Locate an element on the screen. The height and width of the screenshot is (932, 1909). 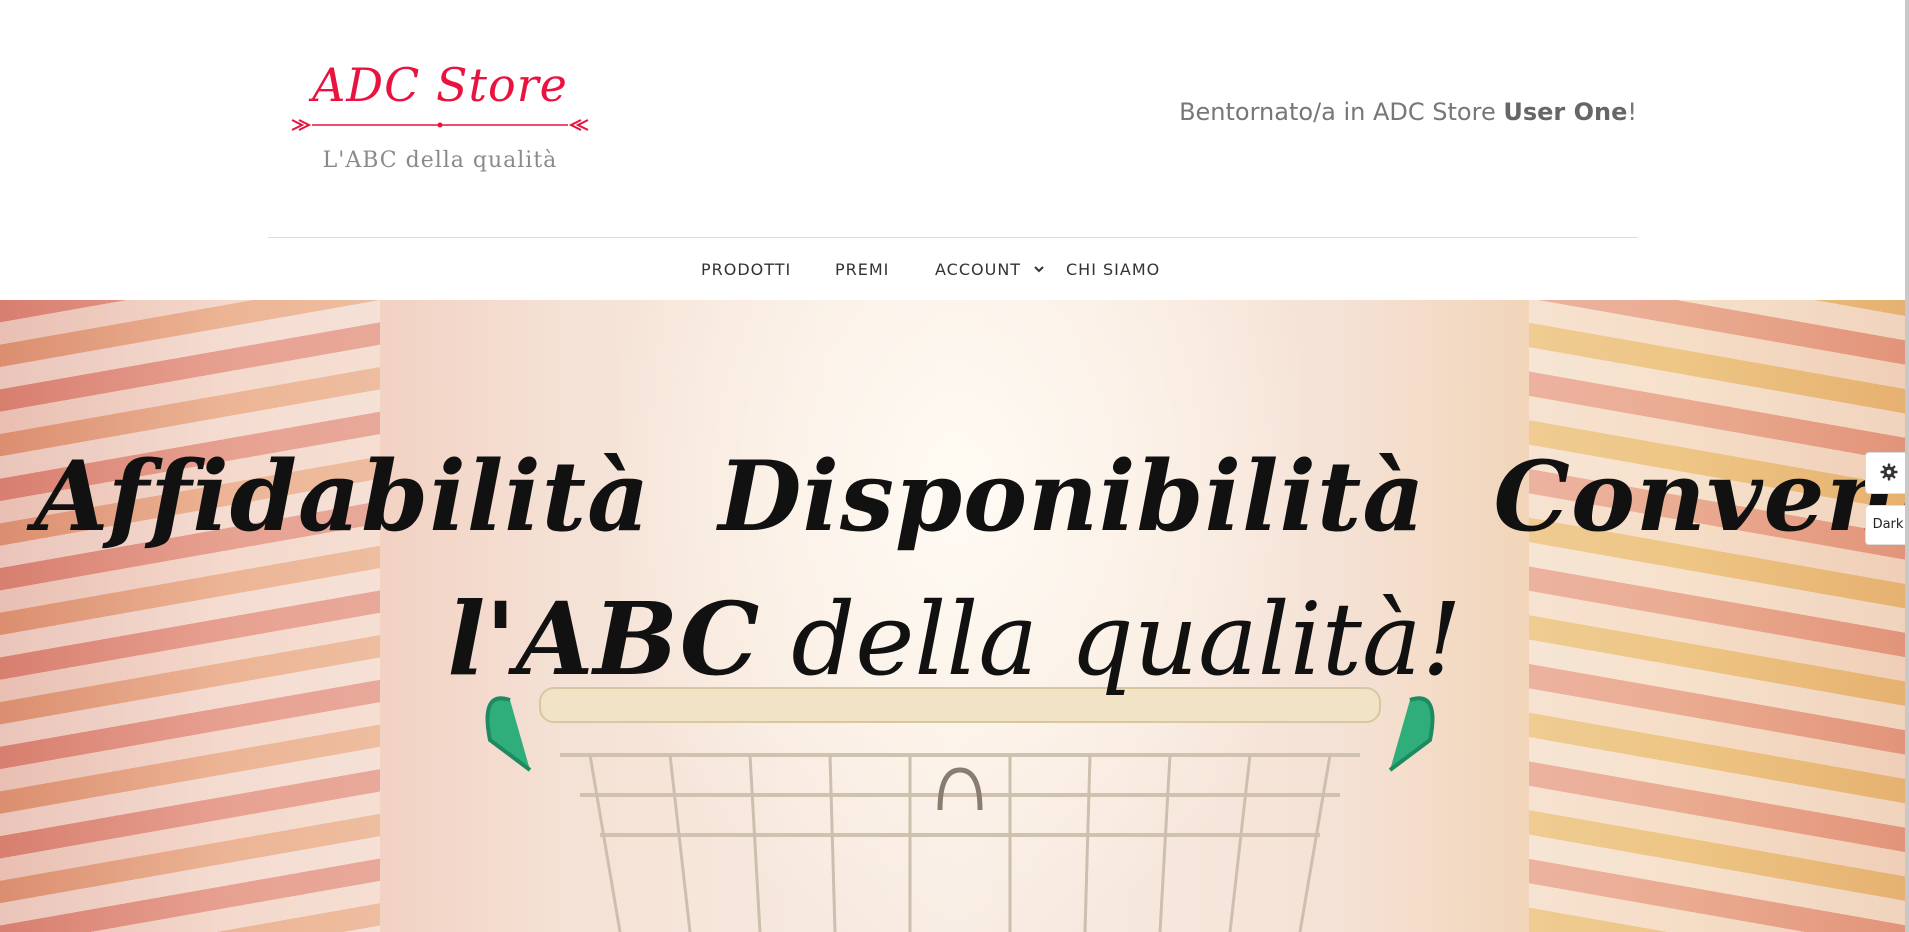
welcome-suffix: ! is located at coordinates (1632, 112).